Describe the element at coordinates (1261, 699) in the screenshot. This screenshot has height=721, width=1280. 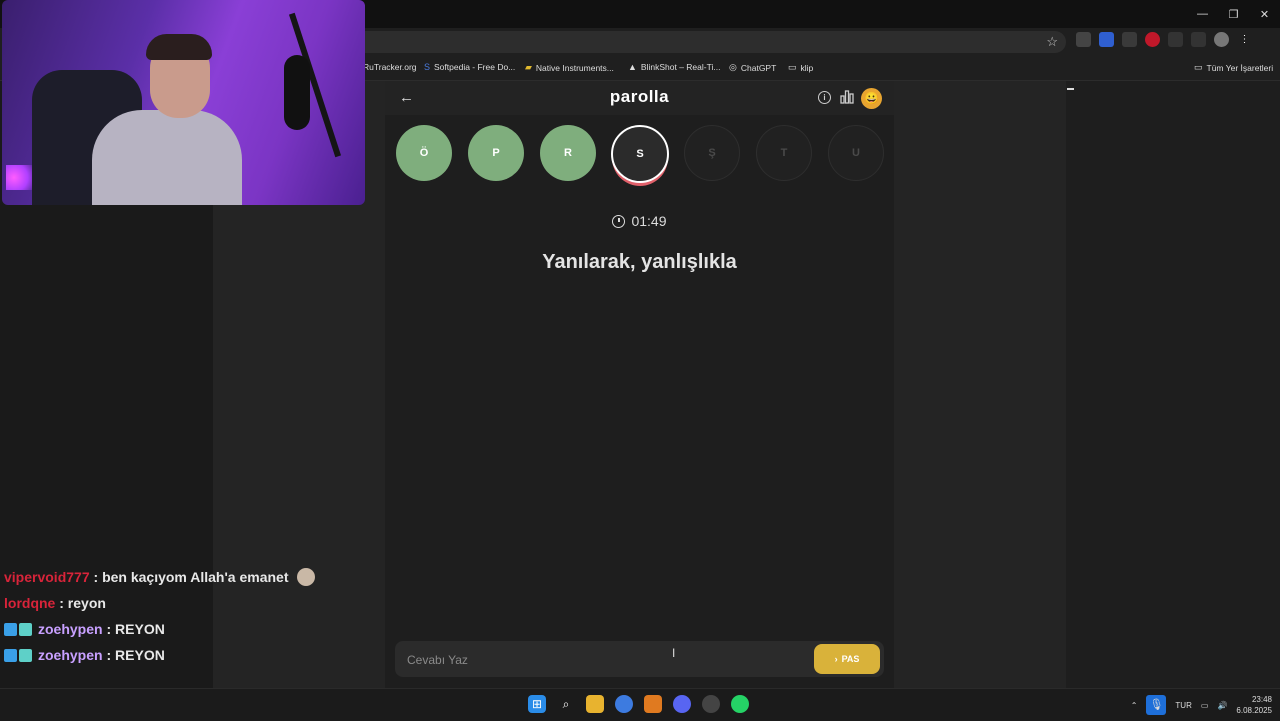
I see `clock-time: 23:48` at that location.